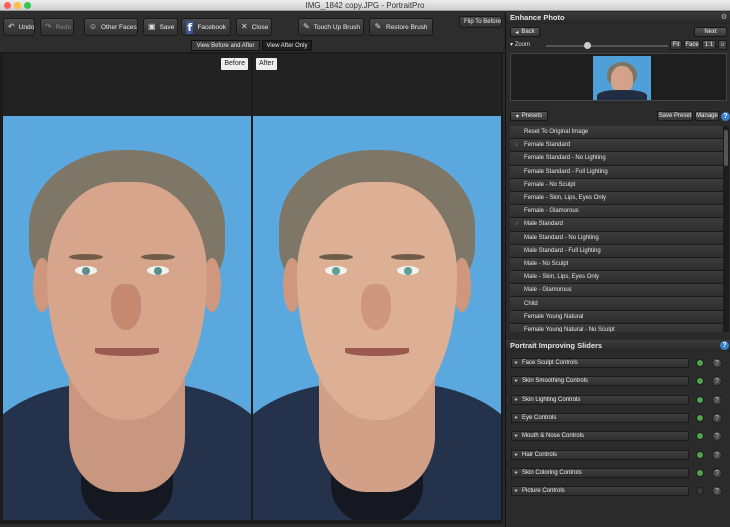 This screenshot has width=730, height=527. I want to click on preset-item: Female Young Natural, so click(616, 317).